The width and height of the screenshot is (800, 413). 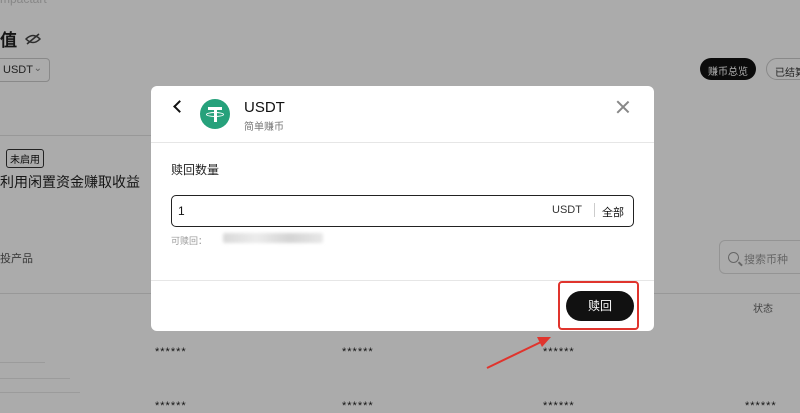 I want to click on amount-input, so click(x=358, y=211).